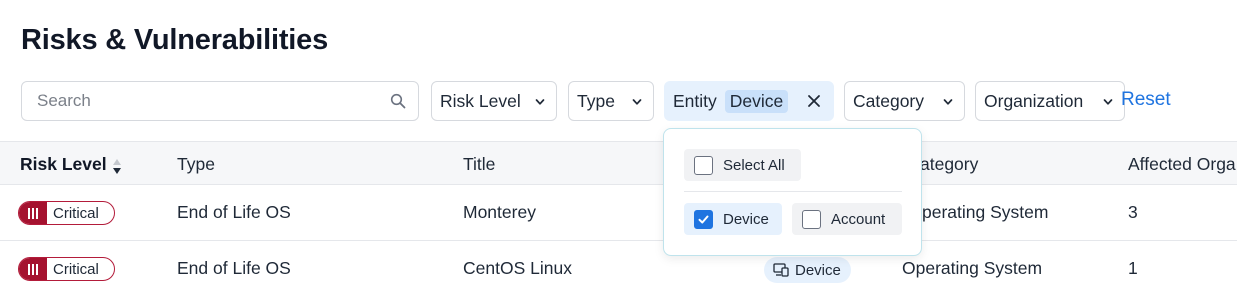 Image resolution: width=1237 pixels, height=296 pixels. I want to click on account-checkbox, so click(811, 219).